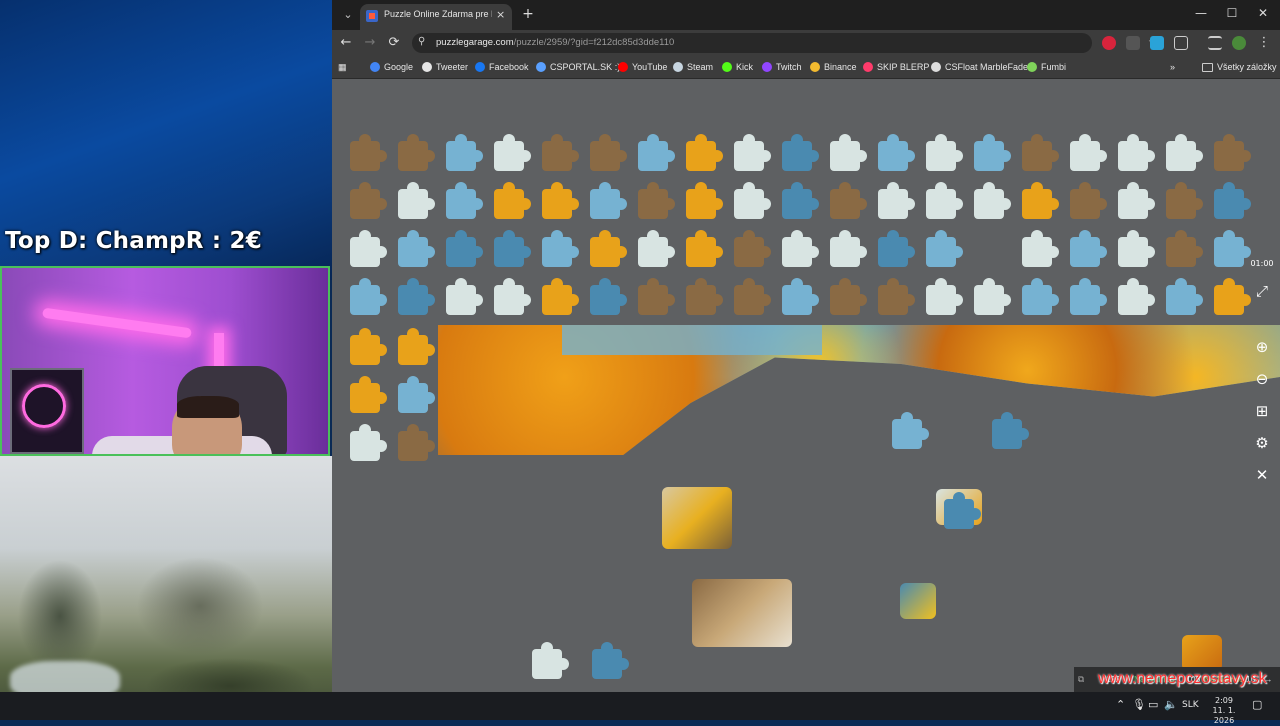 This screenshot has height=726, width=1280. What do you see at coordinates (391, 67) in the screenshot?
I see `bookmark-google: Google` at bounding box center [391, 67].